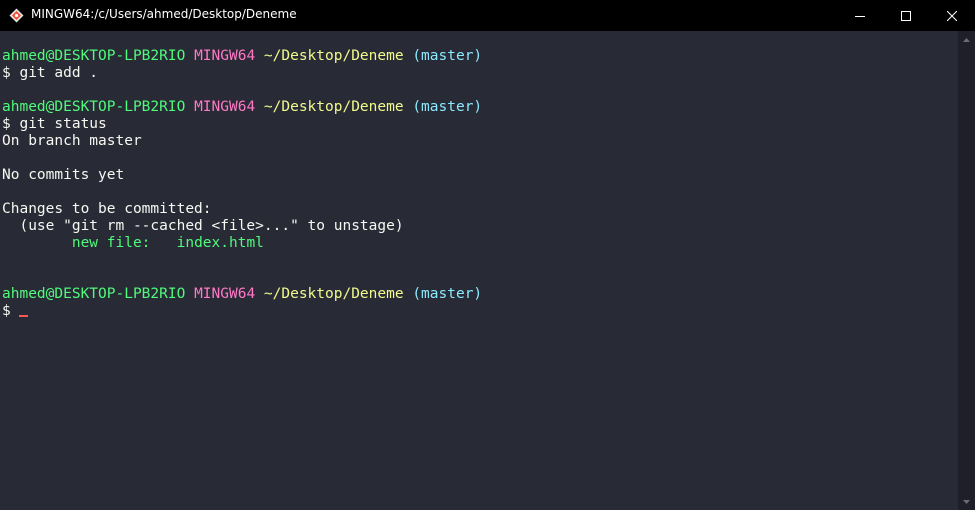  I want to click on command-line: $, so click(15, 311).